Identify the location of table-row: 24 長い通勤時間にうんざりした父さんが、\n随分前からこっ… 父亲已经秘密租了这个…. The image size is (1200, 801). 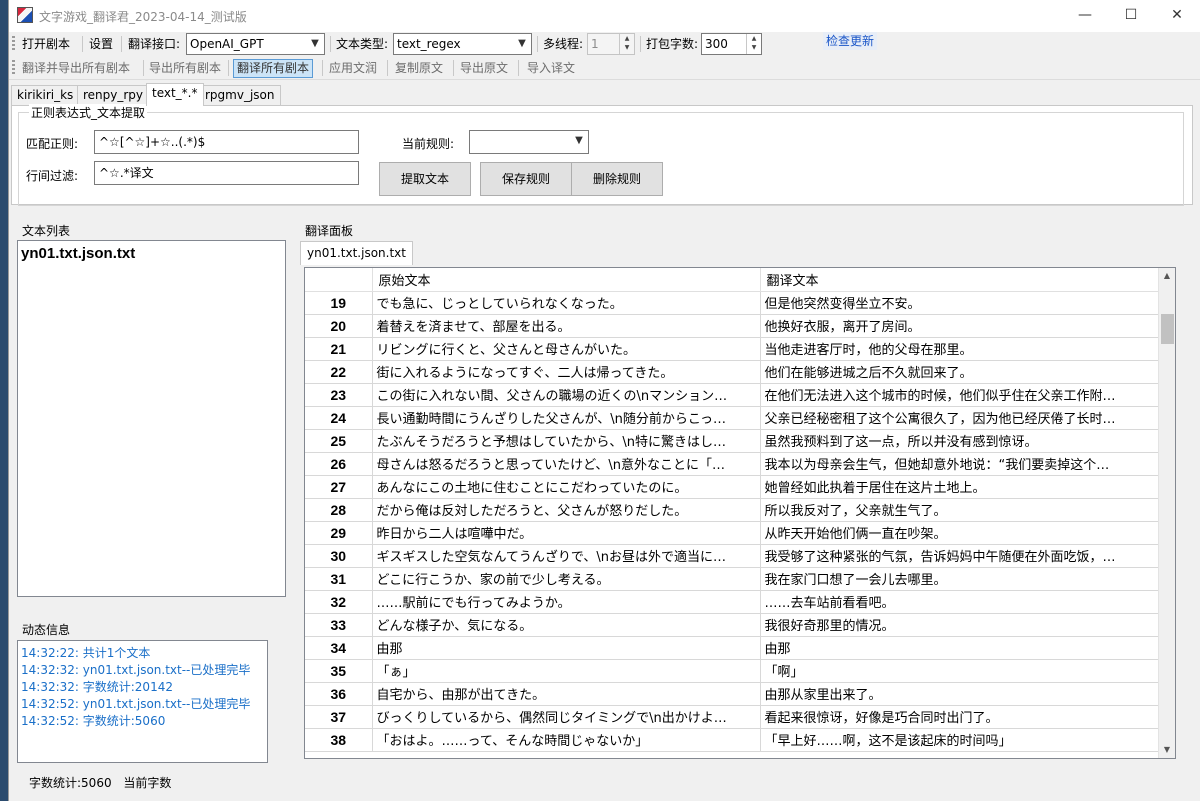
(733, 418).